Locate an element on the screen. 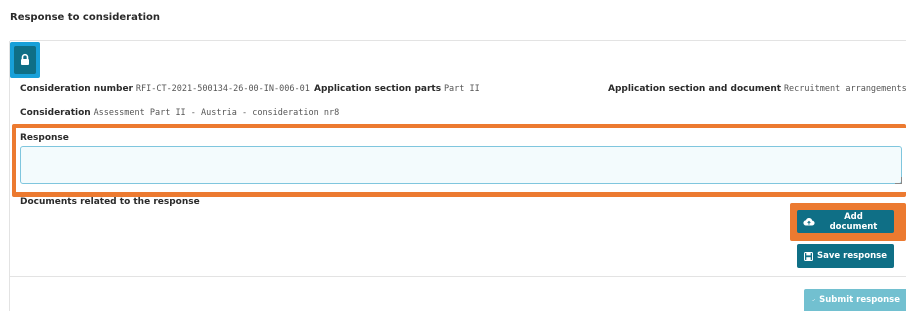 Image resolution: width=906 pixels, height=311 pixels. submit-response-button: Submit response is located at coordinates (855, 300).